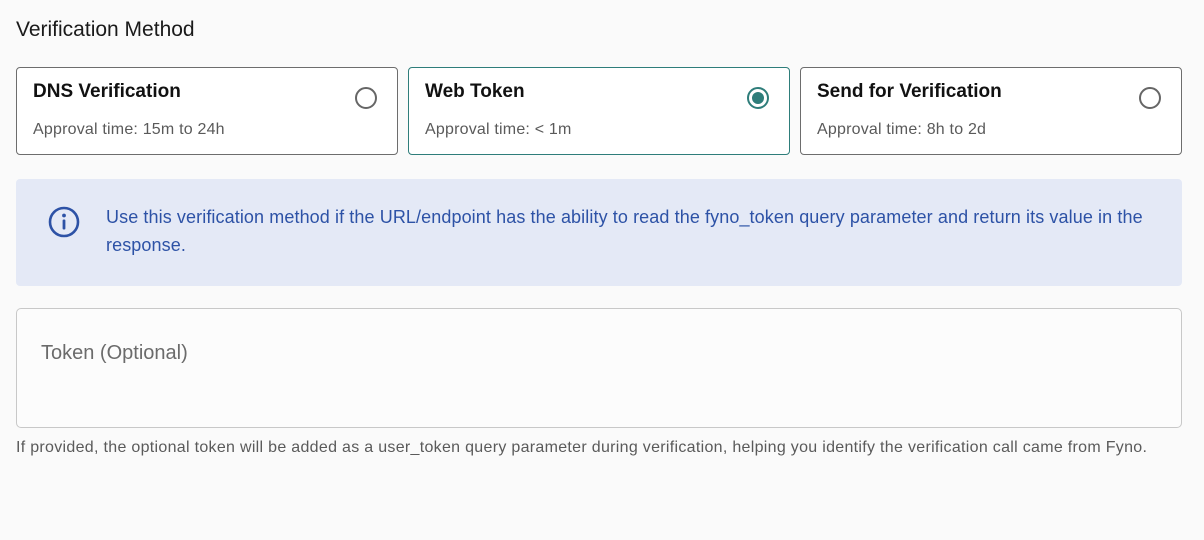 The height and width of the screenshot is (540, 1204). I want to click on radio-button-checked, so click(758, 98).